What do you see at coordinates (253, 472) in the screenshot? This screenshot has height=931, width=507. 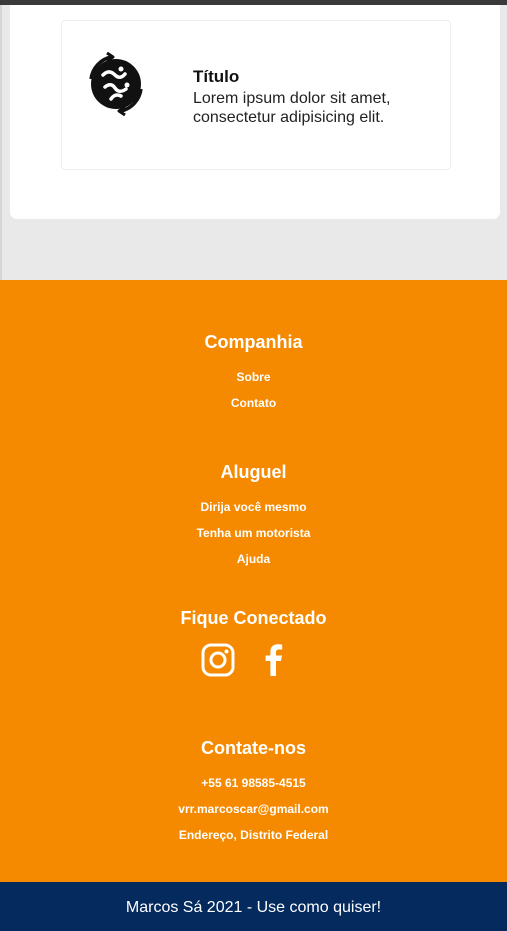 I see `rental-title: Aluguel` at bounding box center [253, 472].